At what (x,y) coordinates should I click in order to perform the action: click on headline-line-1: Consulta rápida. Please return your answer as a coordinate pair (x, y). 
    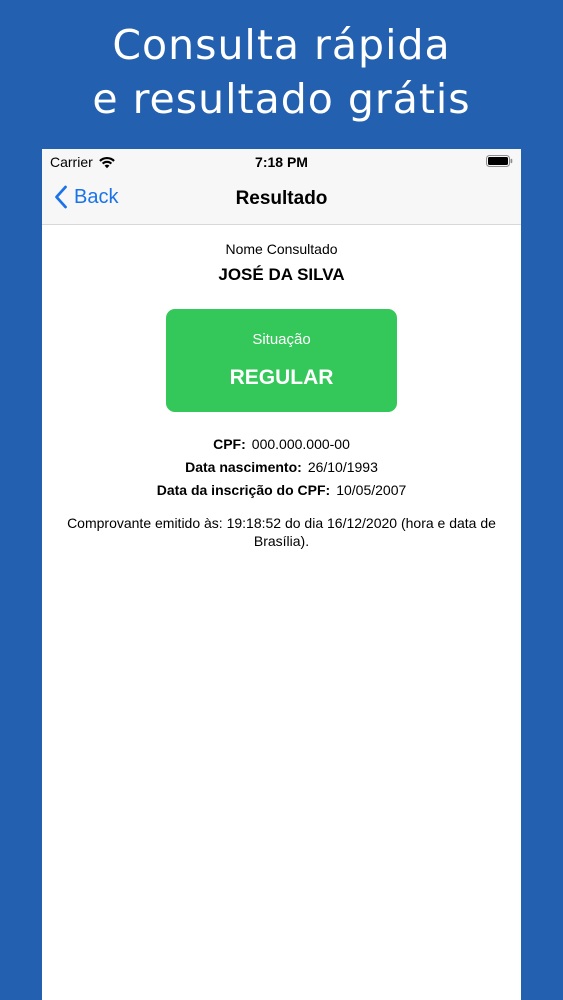
    Looking at the image, I should click on (281, 45).